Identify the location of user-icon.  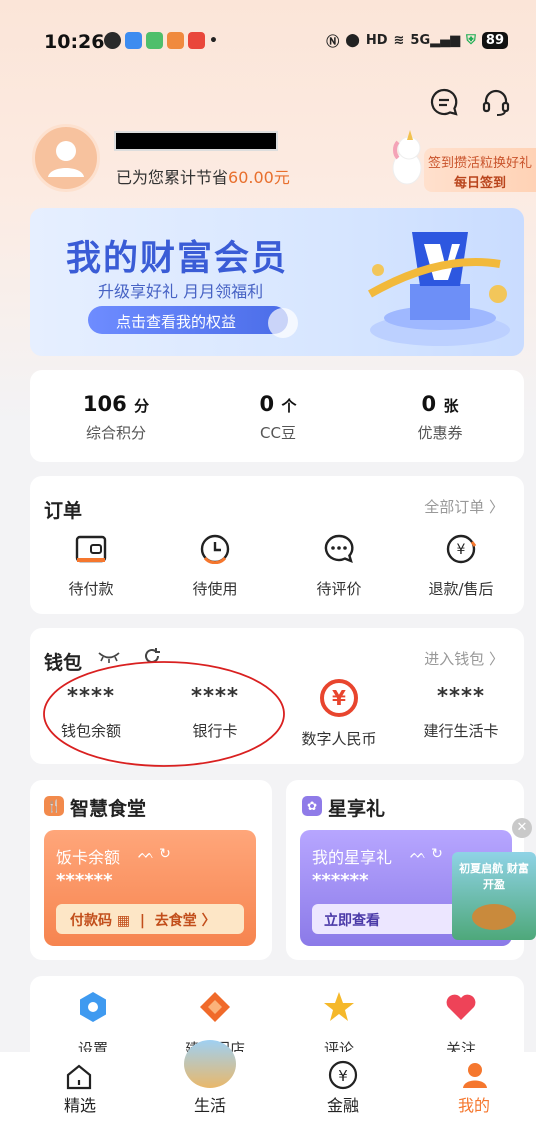
(66, 159).